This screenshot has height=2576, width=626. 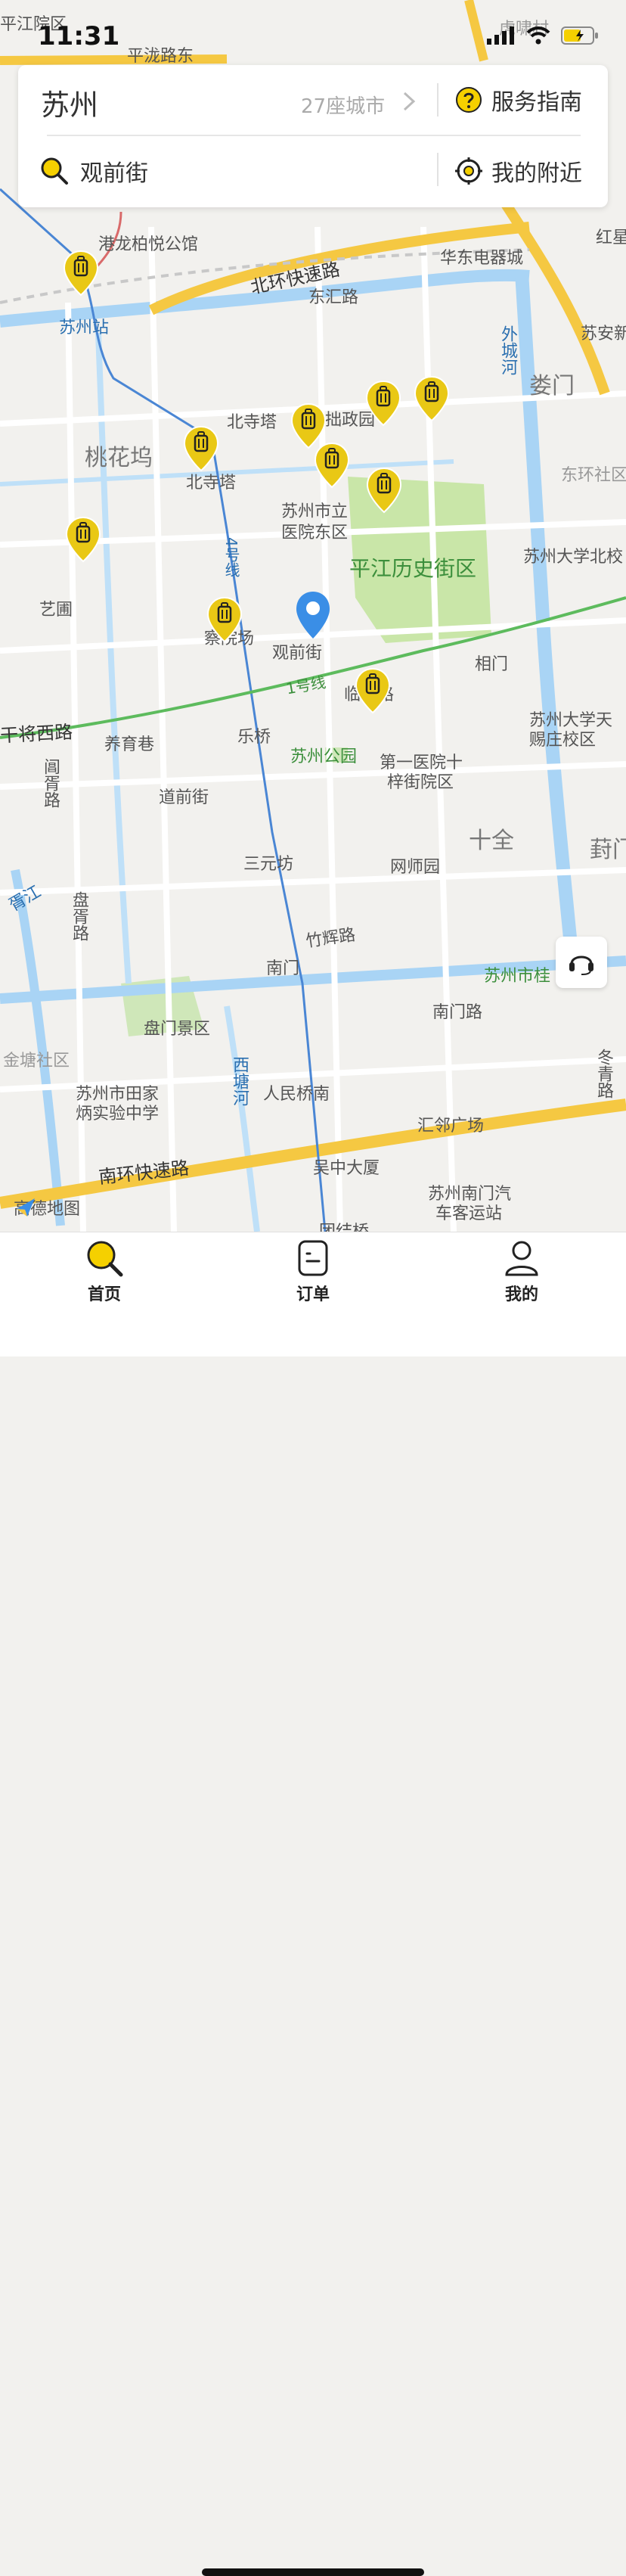 What do you see at coordinates (36, 734) in the screenshot?
I see `map-label: 干将西路` at bounding box center [36, 734].